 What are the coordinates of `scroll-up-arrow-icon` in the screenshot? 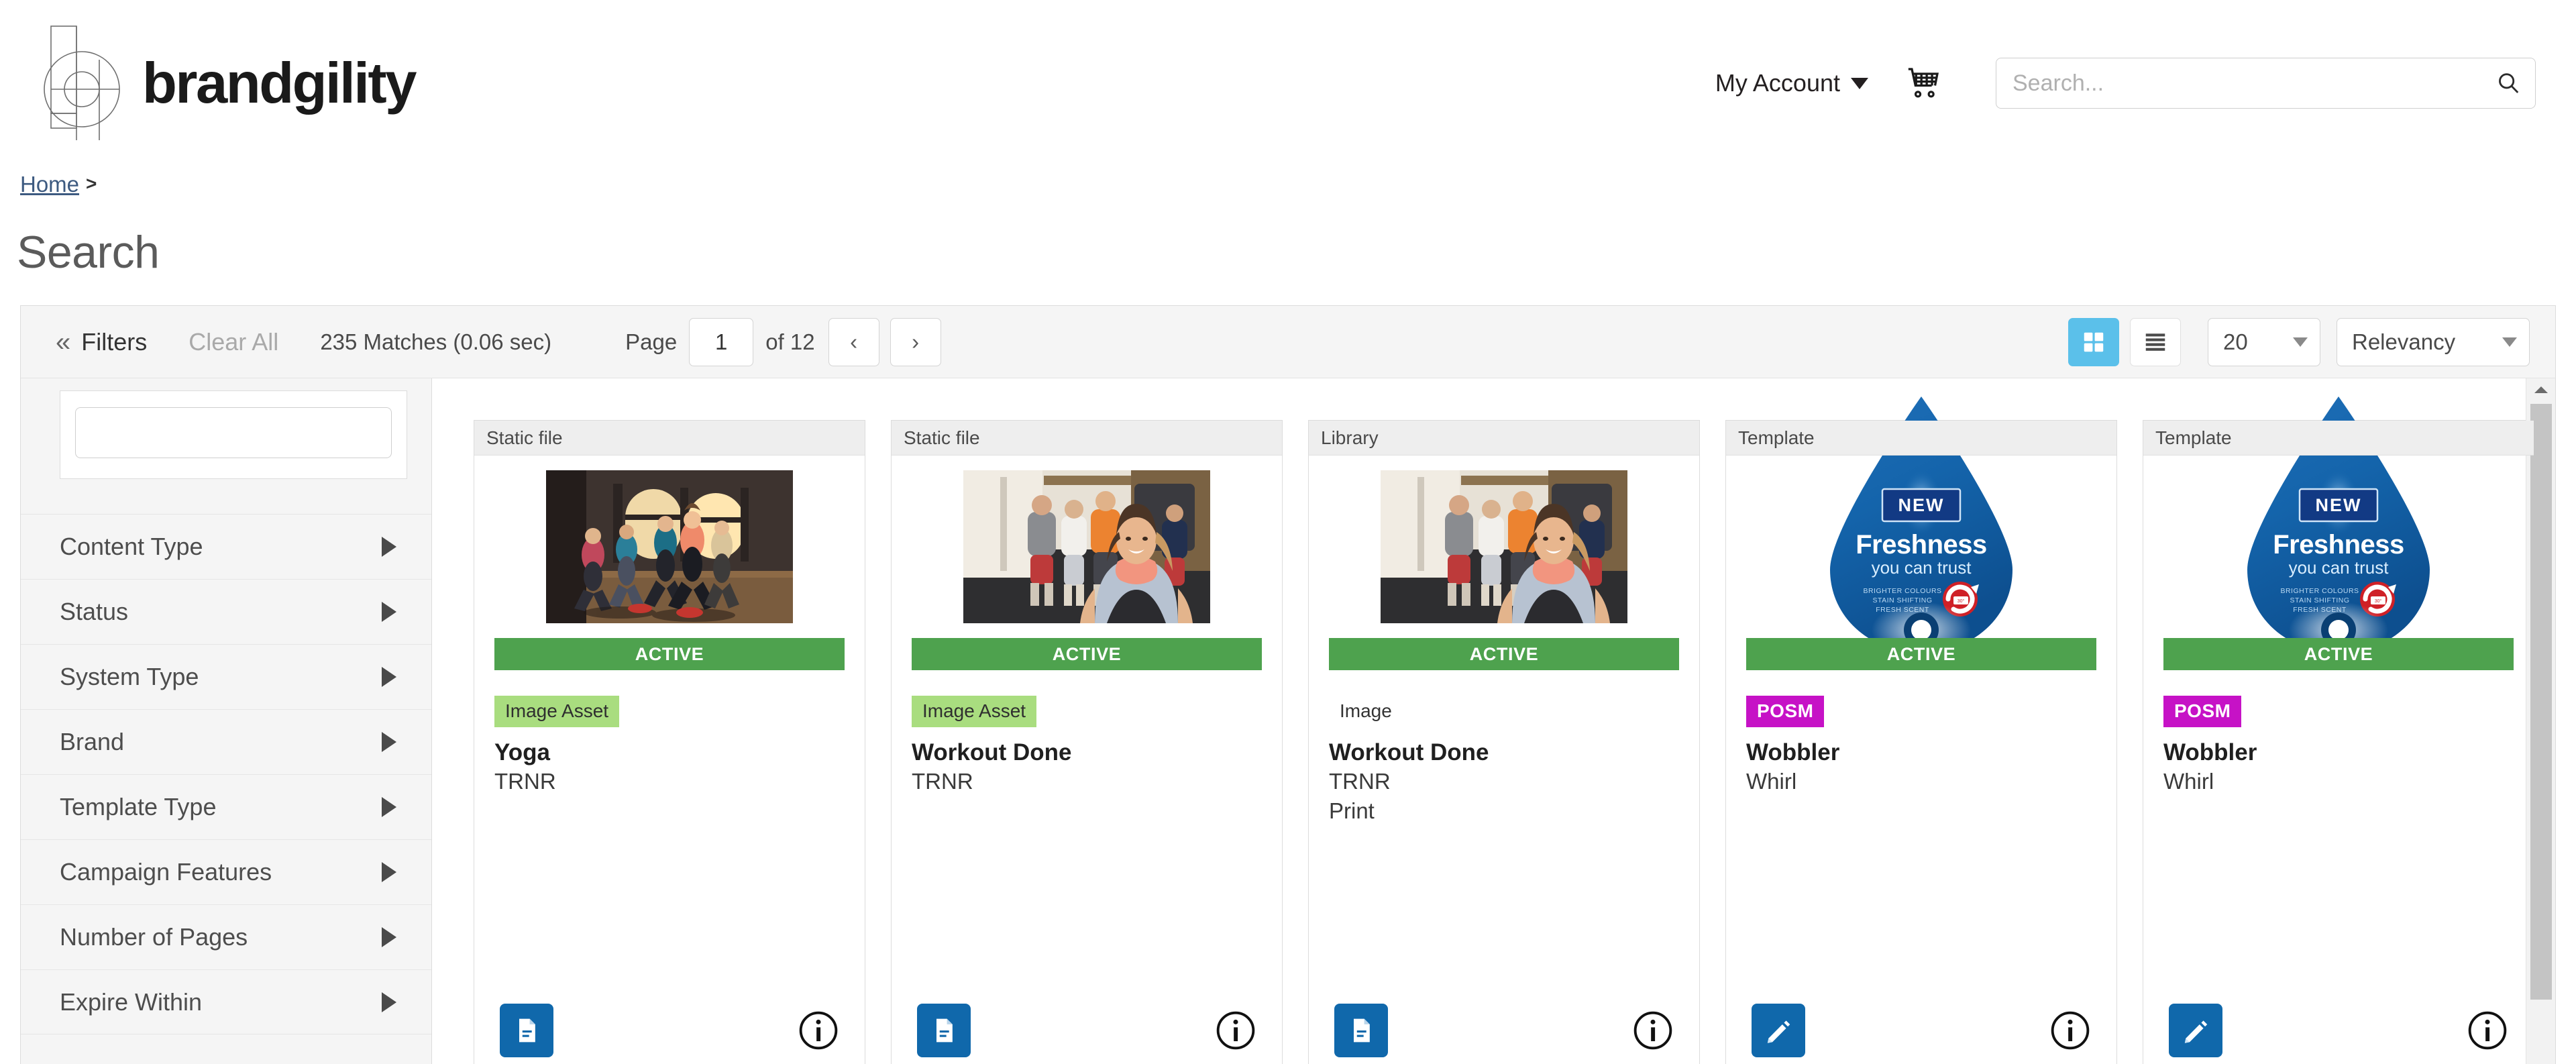 It's located at (2540, 389).